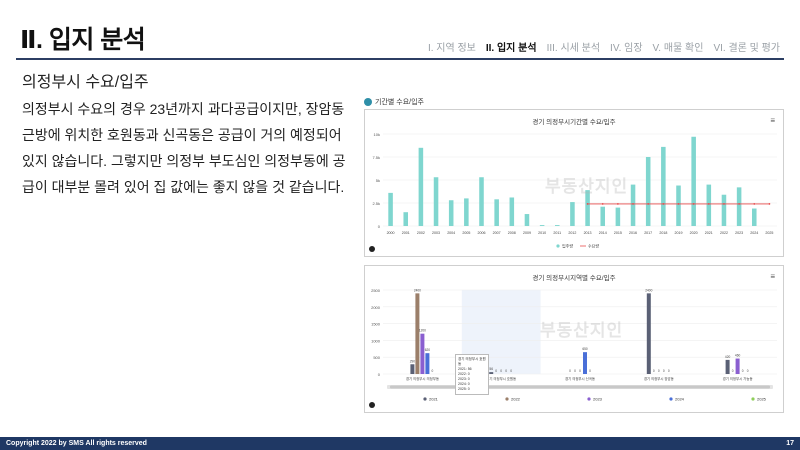 The image size is (800, 450). Describe the element at coordinates (790, 443) in the screenshot. I see `page-number: 17` at that location.